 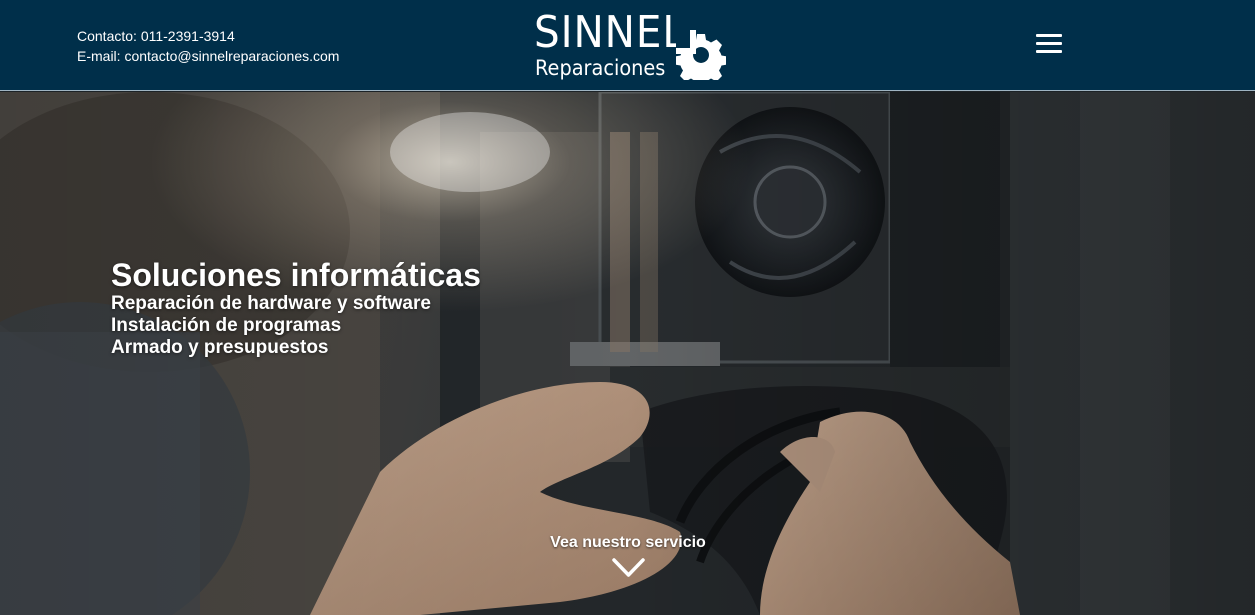 I want to click on logo-wordmark: SINNEL, so click(x=610, y=32).